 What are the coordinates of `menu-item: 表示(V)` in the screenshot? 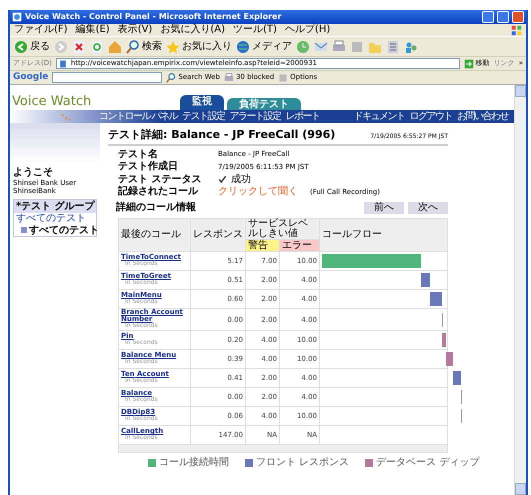 It's located at (135, 30).